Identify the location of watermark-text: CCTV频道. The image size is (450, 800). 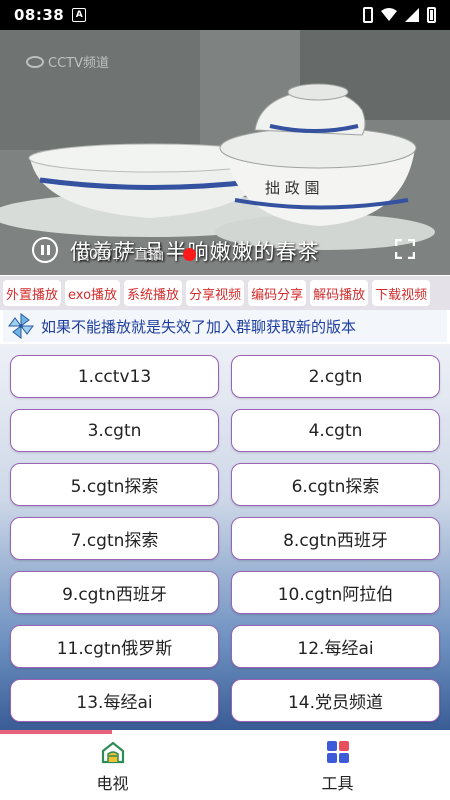
(78, 63).